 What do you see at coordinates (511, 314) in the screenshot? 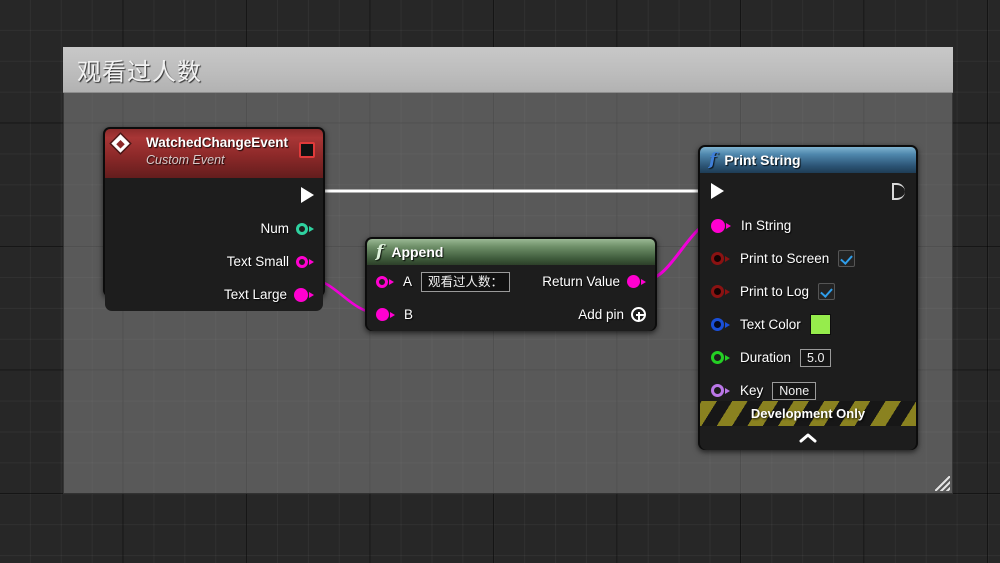
I see `append-row-b: B Add pin` at bounding box center [511, 314].